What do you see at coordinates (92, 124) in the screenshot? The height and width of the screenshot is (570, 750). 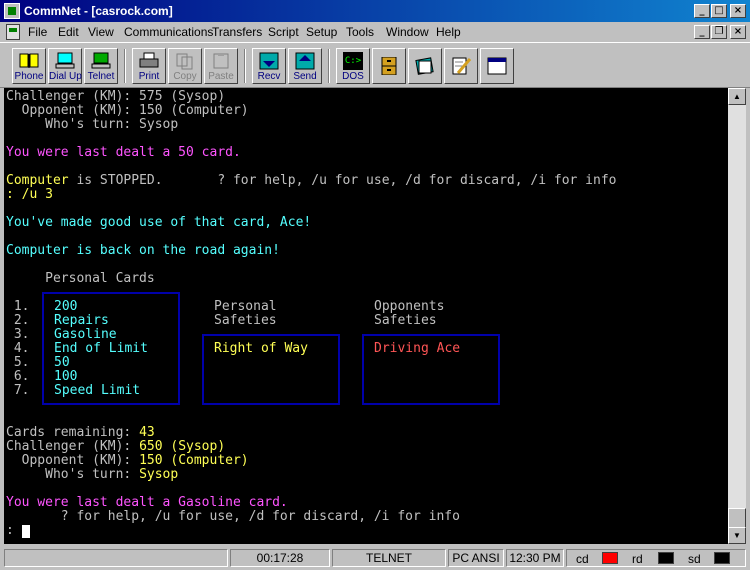 I see `terminal-line: Who's turn: Sysop` at bounding box center [92, 124].